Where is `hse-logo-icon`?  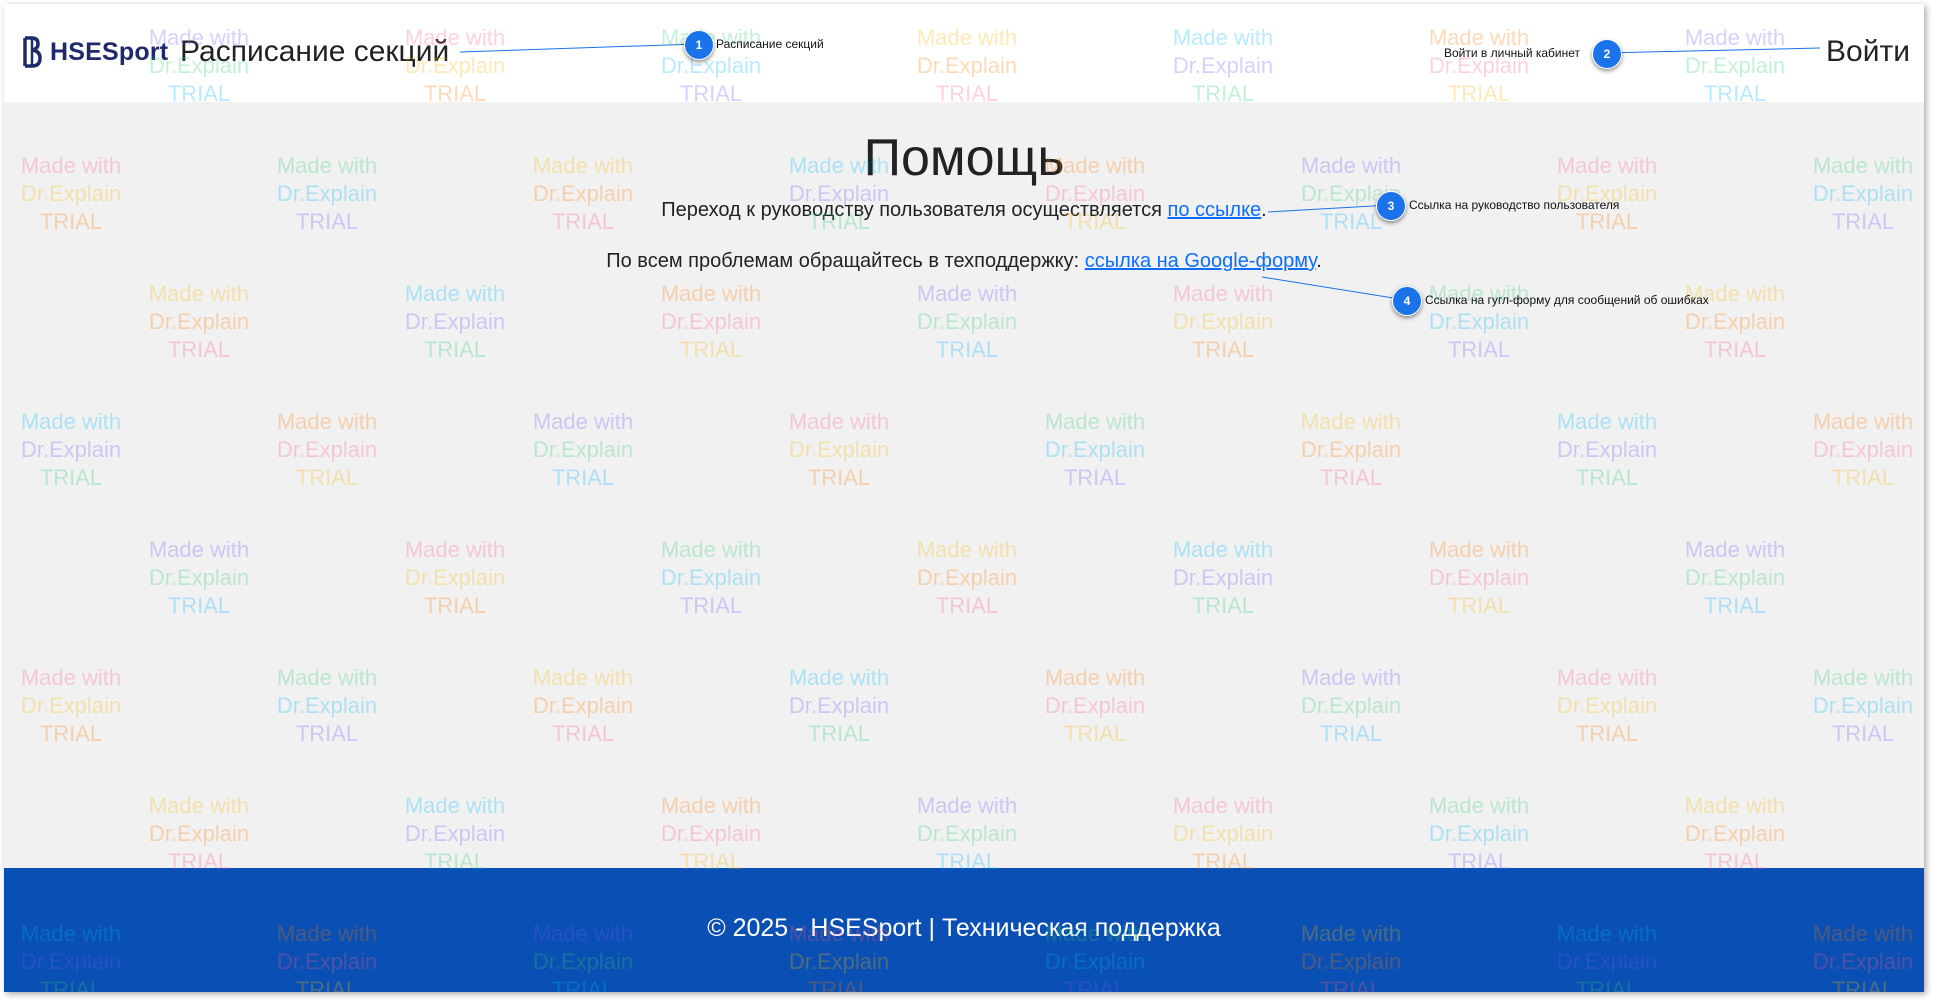
hse-logo-icon is located at coordinates (33, 52).